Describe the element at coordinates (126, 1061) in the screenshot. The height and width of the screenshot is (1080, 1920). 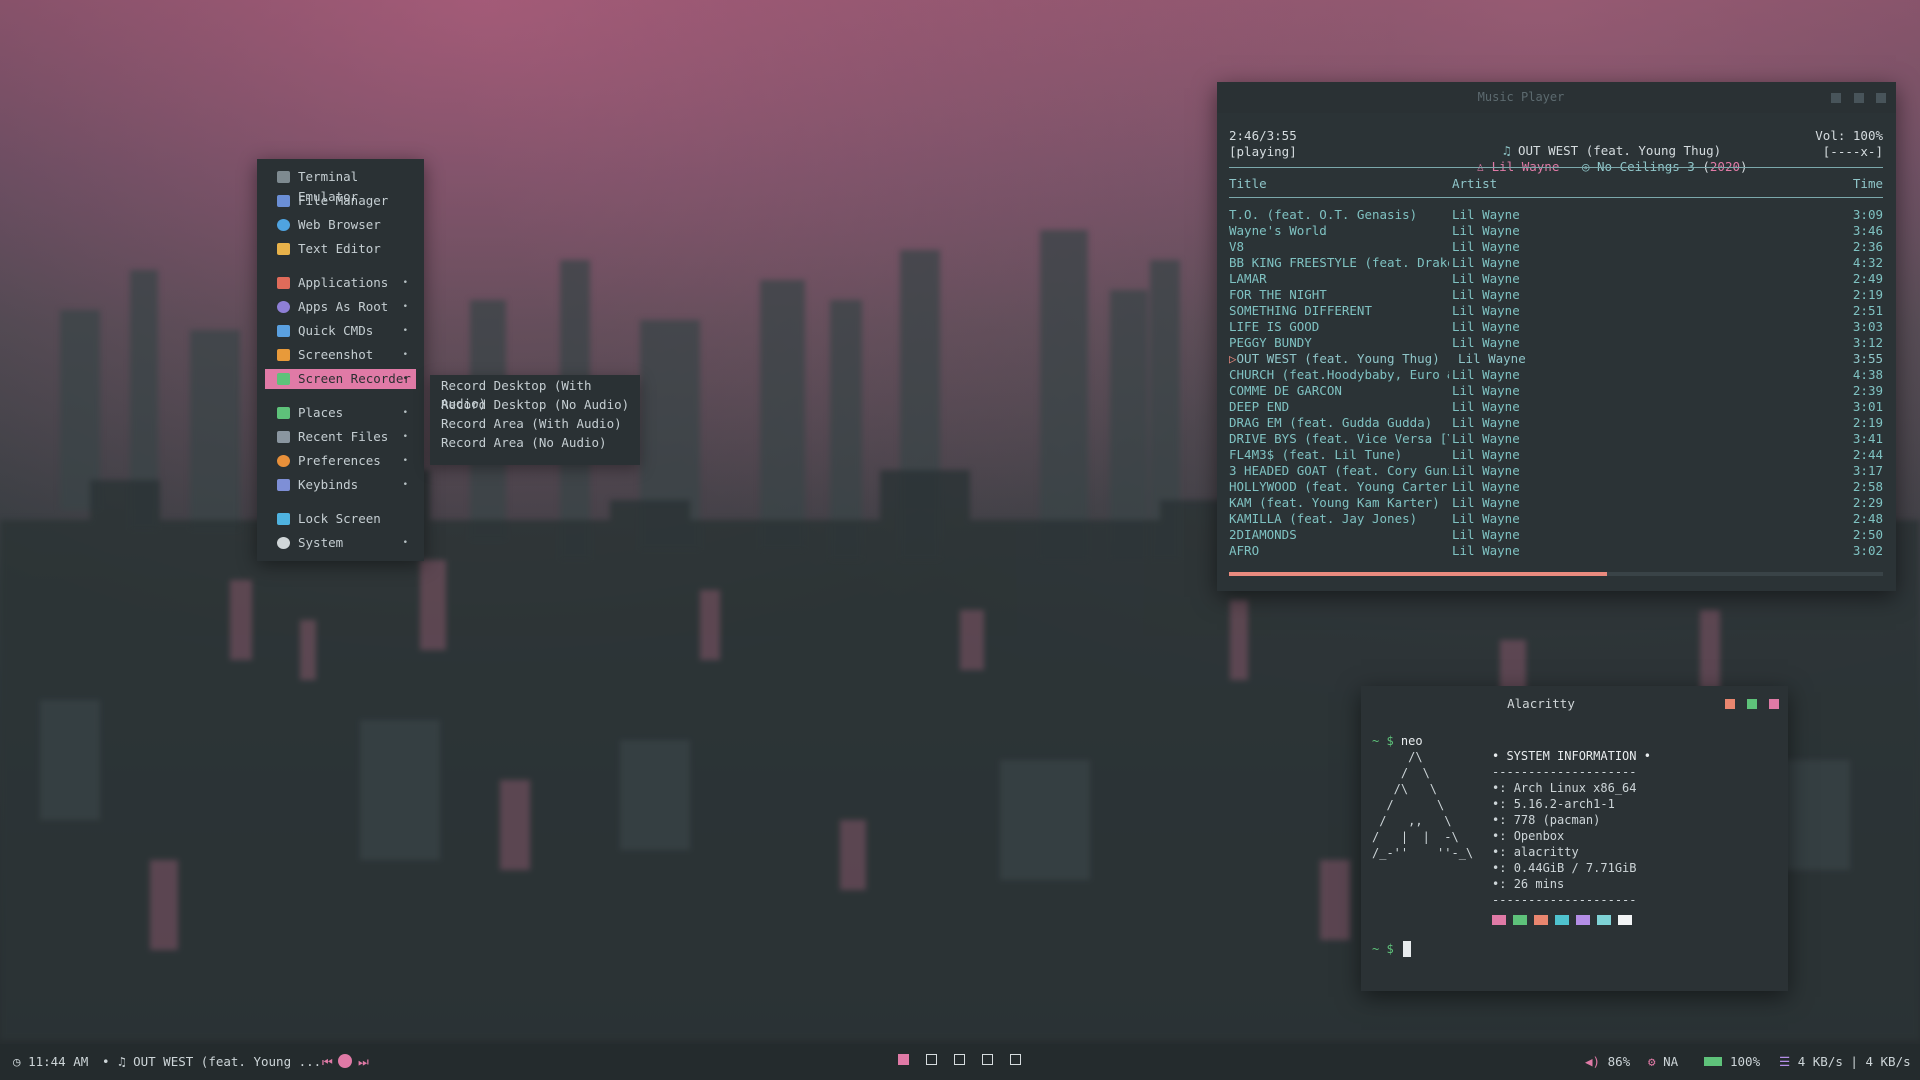
I see `music-note-icon: ♫` at that location.